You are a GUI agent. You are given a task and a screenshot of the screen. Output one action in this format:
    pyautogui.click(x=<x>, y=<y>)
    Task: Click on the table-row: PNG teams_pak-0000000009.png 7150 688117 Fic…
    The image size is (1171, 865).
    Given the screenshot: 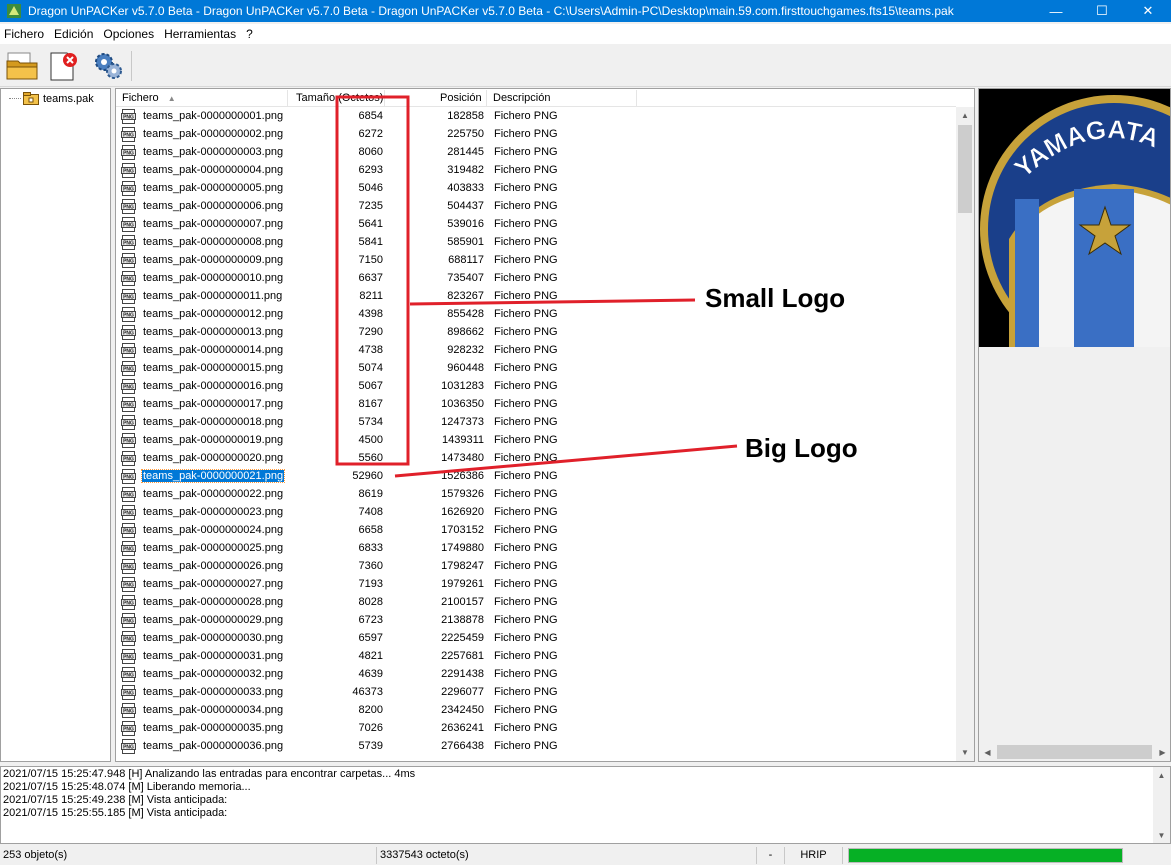 What is the action you would take?
    pyautogui.click(x=536, y=260)
    